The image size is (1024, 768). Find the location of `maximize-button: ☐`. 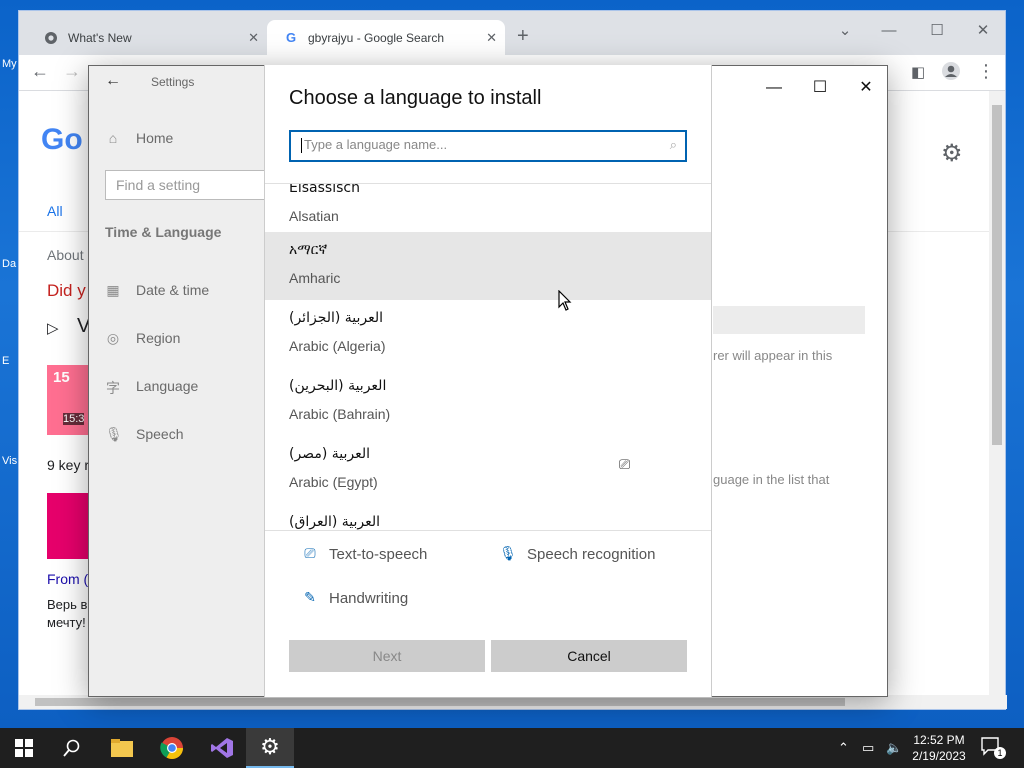

maximize-button: ☐ is located at coordinates (937, 31).